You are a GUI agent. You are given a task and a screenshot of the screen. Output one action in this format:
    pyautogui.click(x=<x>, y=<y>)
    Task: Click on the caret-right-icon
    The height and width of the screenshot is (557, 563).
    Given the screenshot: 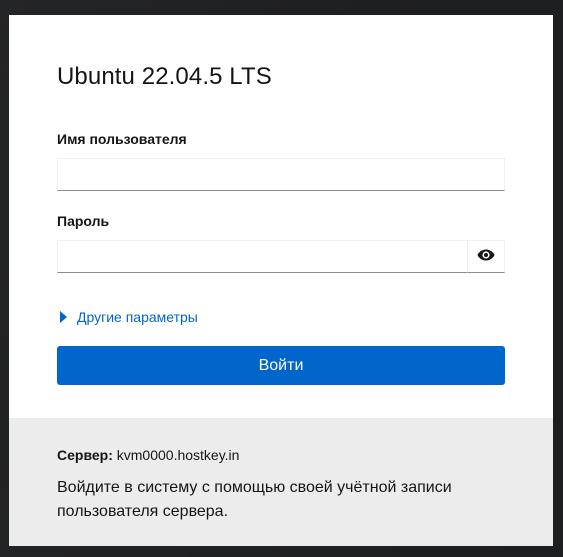 What is the action you would take?
    pyautogui.click(x=63, y=317)
    